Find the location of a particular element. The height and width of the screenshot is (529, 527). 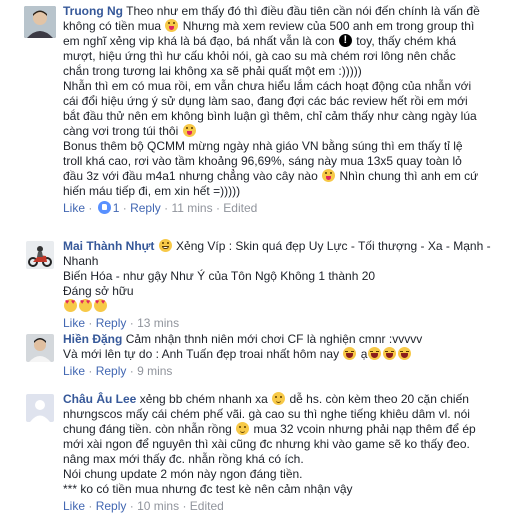

comment-author: Truong Ng is located at coordinates (93, 11).